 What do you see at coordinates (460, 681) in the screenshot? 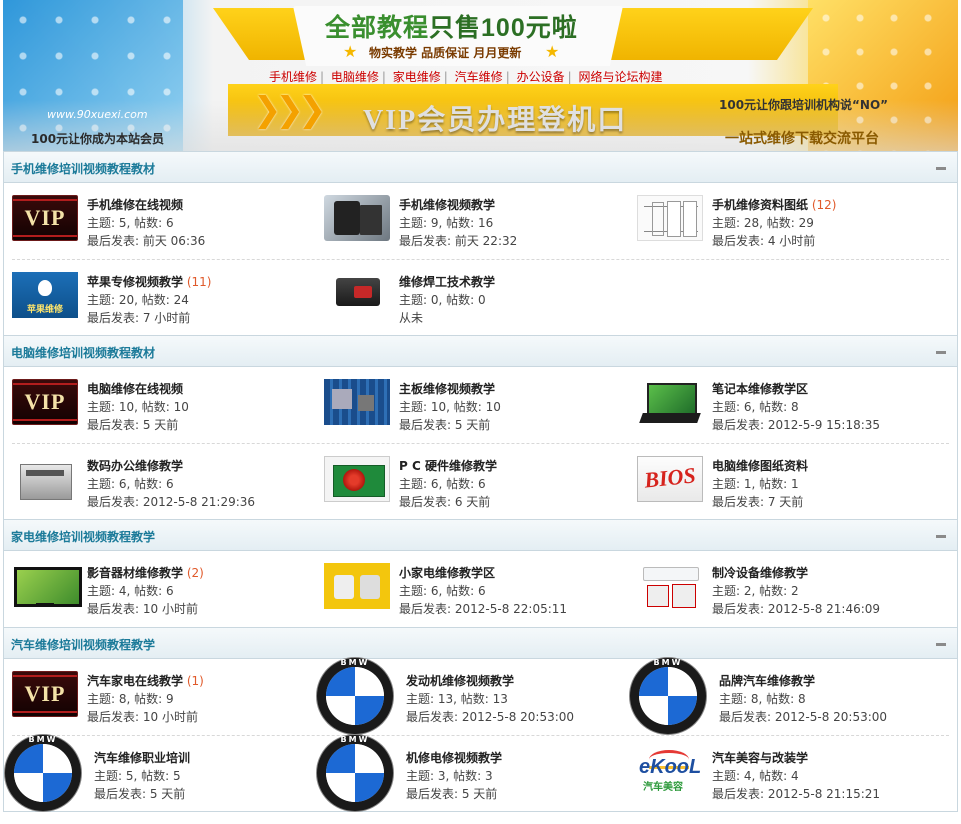
I see `forum-name-link: 发动机维修视频教学` at bounding box center [460, 681].